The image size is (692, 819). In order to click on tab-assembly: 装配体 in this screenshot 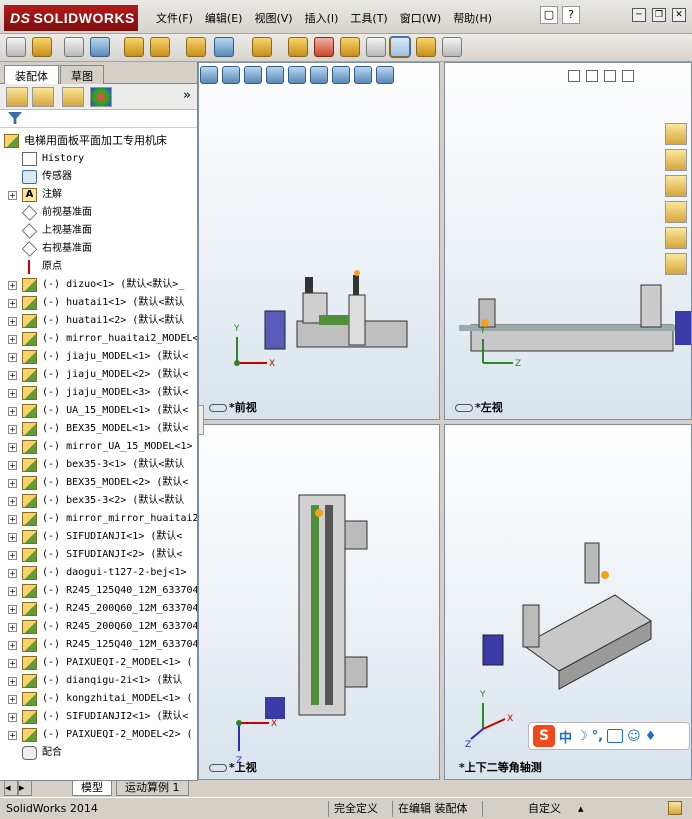, I will do `click(31, 74)`.